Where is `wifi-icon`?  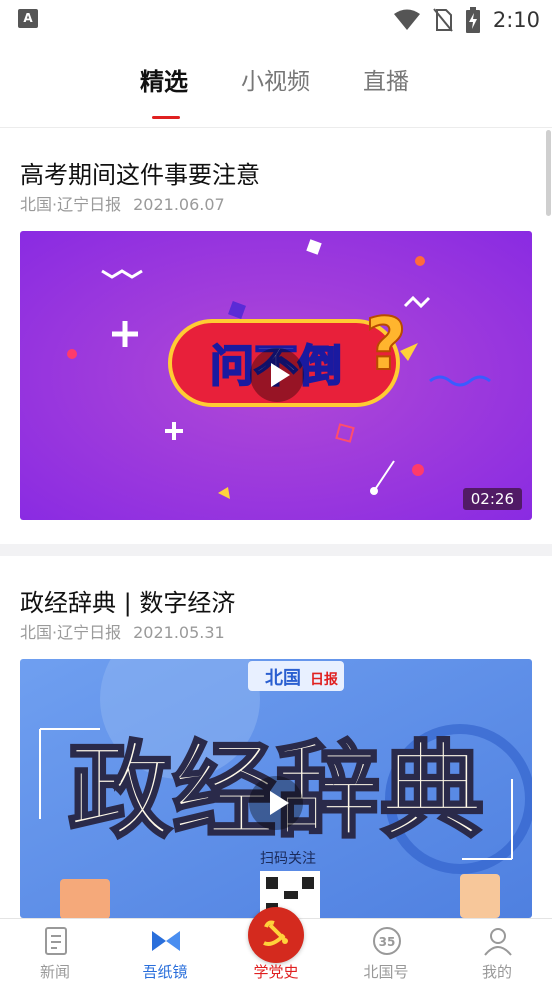 wifi-icon is located at coordinates (406, 19).